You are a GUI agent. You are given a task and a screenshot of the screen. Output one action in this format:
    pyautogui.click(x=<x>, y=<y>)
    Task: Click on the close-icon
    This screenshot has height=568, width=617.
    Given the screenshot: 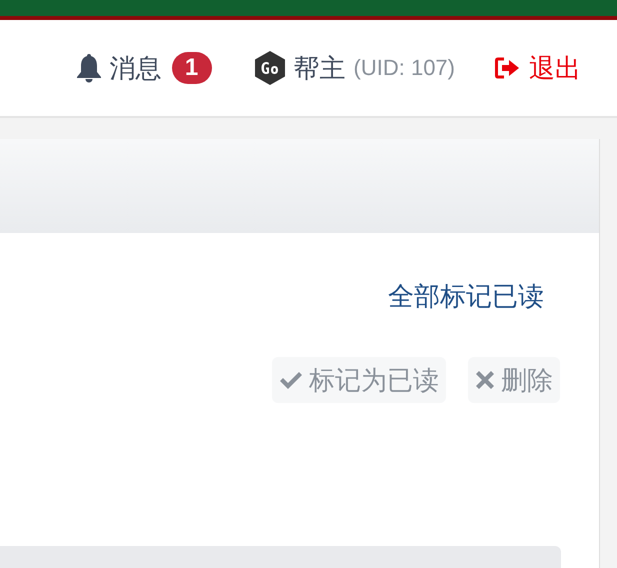 What is the action you would take?
    pyautogui.click(x=485, y=380)
    